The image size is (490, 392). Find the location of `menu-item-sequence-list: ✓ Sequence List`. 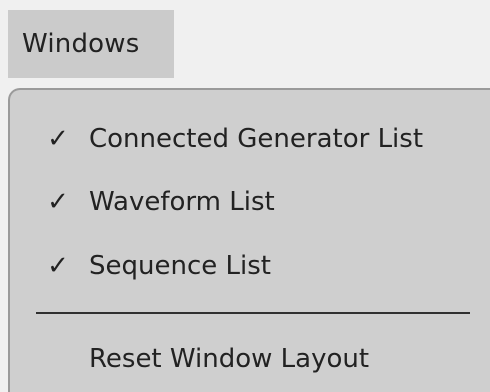

menu-item-sequence-list: ✓ Sequence List is located at coordinates (250, 266).